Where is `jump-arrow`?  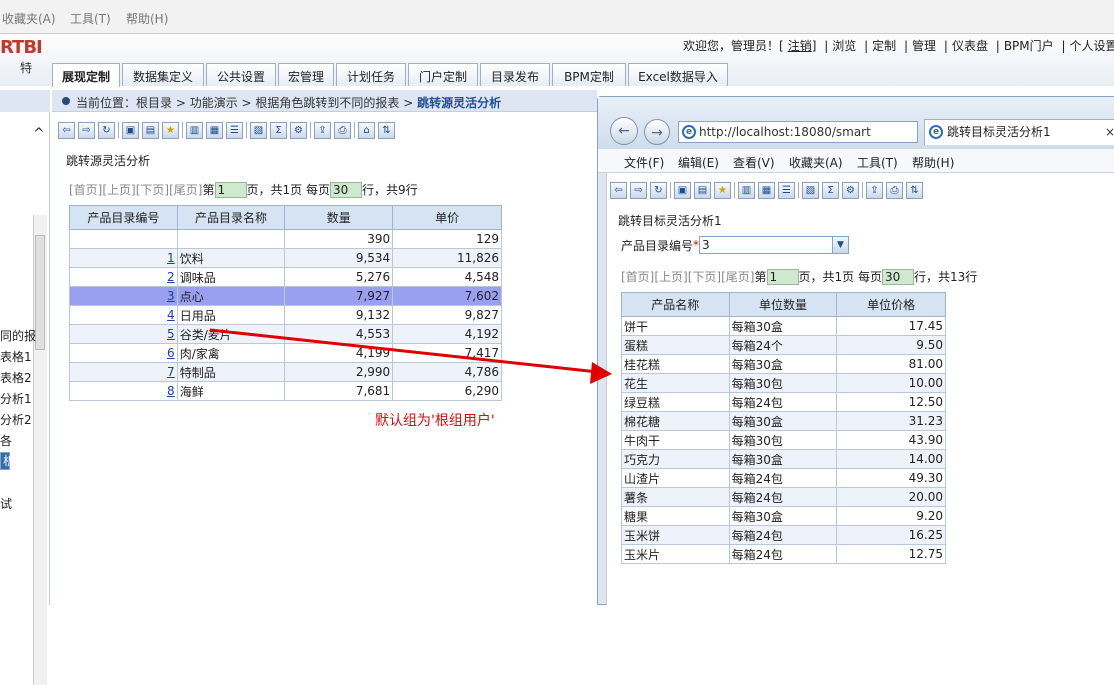 jump-arrow is located at coordinates (410, 356).